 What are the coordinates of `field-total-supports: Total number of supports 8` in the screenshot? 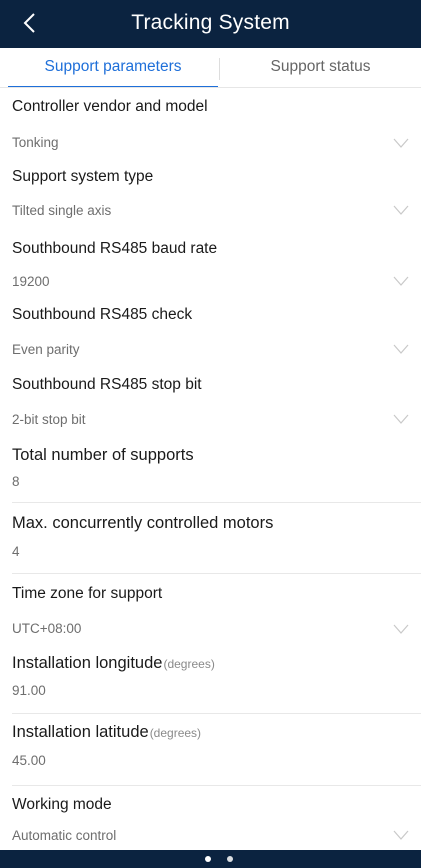 It's located at (210, 470).